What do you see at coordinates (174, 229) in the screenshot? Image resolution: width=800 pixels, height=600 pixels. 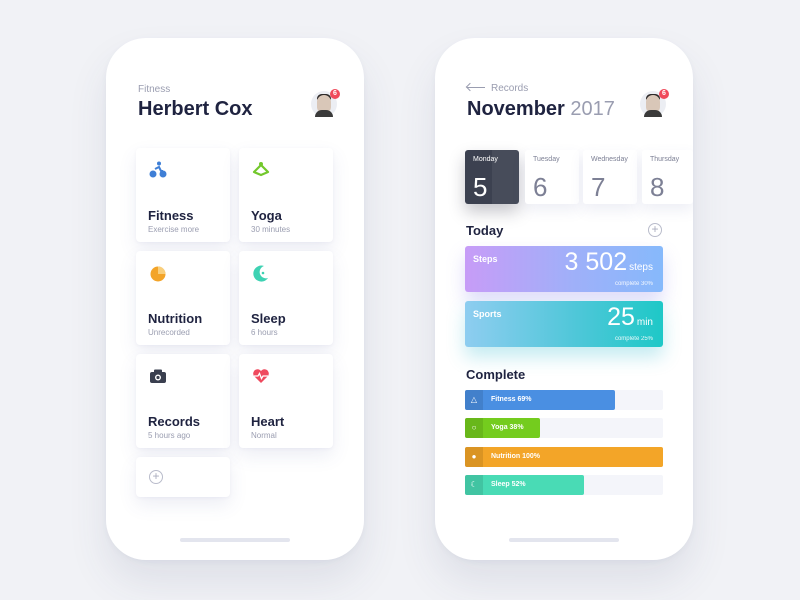 I see `tile-subtitle: Exercise more` at bounding box center [174, 229].